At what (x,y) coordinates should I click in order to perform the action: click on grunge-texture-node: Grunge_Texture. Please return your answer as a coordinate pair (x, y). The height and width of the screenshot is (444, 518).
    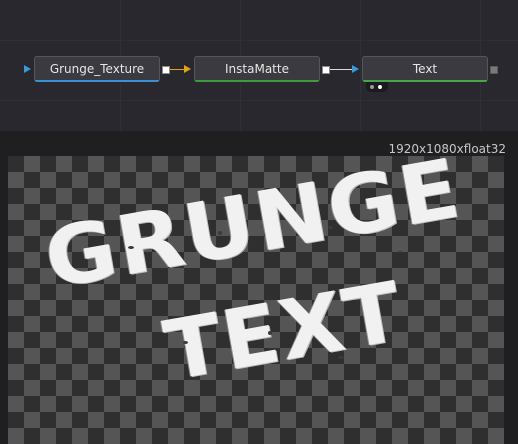
    Looking at the image, I should click on (97, 69).